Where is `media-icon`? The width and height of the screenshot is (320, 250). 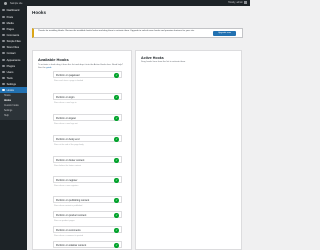 media-icon is located at coordinates (3, 23).